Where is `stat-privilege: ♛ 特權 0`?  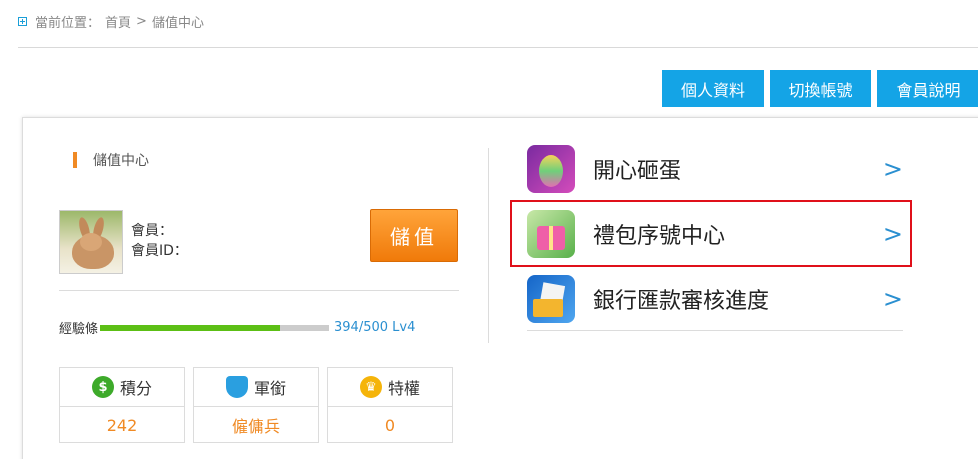 stat-privilege: ♛ 特權 0 is located at coordinates (390, 405).